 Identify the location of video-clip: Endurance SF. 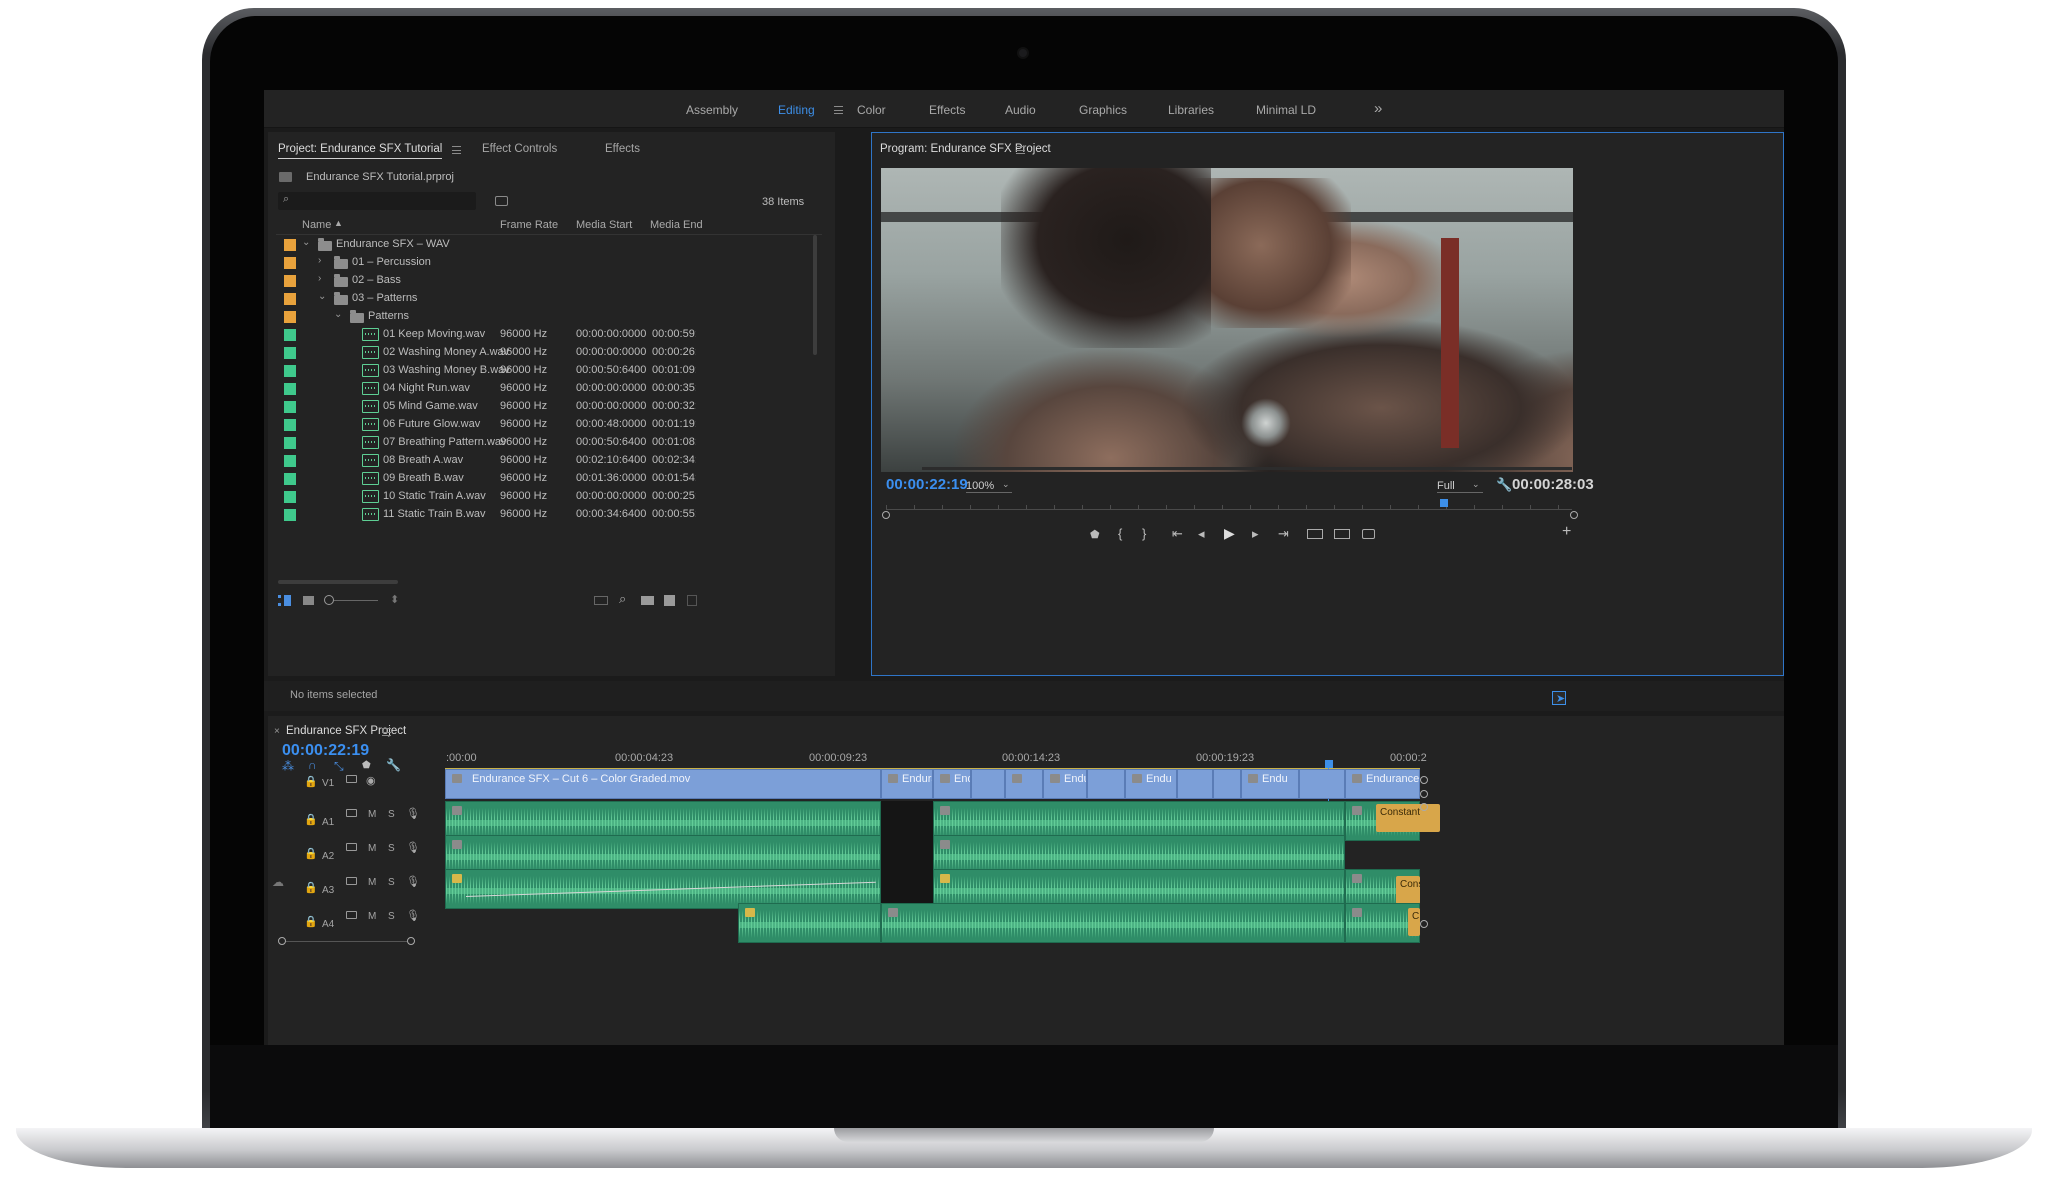
(1382, 784).